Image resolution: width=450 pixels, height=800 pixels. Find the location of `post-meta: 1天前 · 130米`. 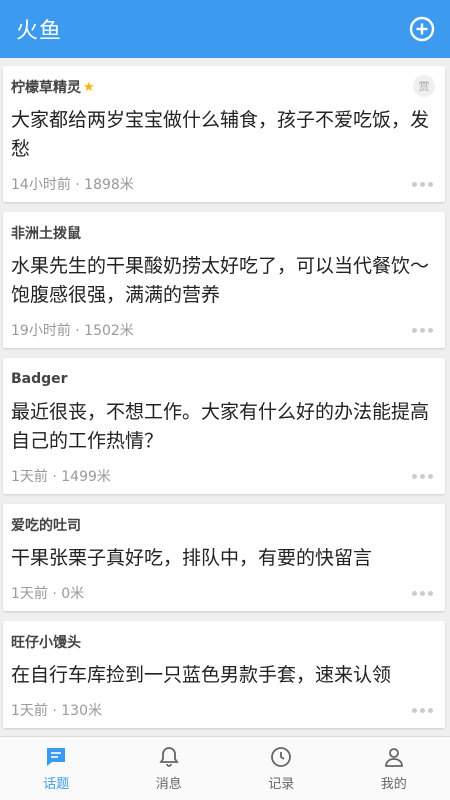

post-meta: 1天前 · 130米 is located at coordinates (56, 711).